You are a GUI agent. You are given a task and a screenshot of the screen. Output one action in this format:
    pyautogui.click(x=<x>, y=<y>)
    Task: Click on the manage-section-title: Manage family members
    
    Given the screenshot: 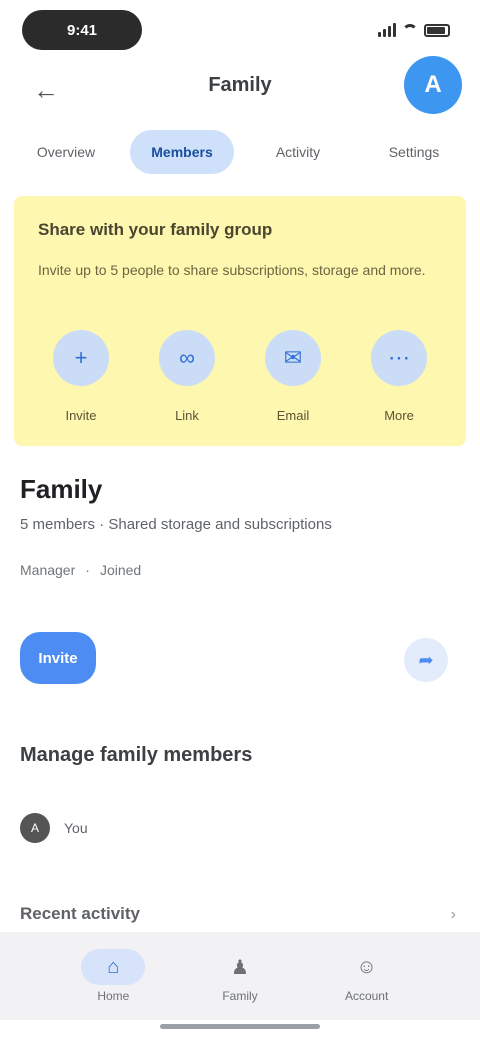 What is the action you would take?
    pyautogui.click(x=136, y=755)
    